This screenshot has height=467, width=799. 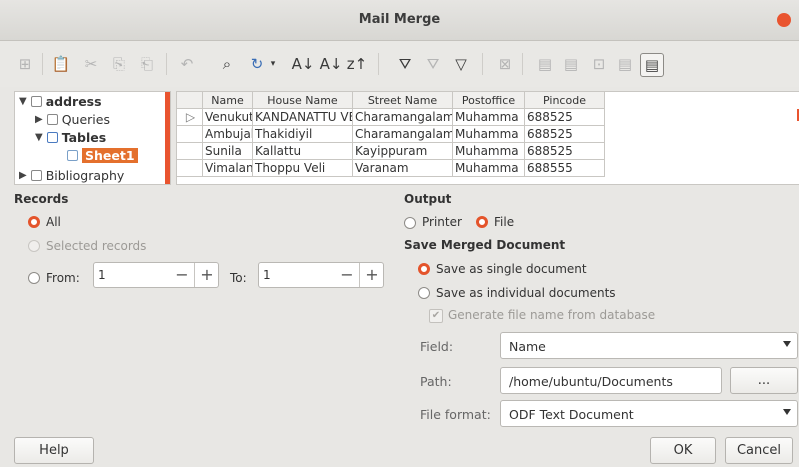 What do you see at coordinates (102, 275) in the screenshot?
I see `from-value: 1` at bounding box center [102, 275].